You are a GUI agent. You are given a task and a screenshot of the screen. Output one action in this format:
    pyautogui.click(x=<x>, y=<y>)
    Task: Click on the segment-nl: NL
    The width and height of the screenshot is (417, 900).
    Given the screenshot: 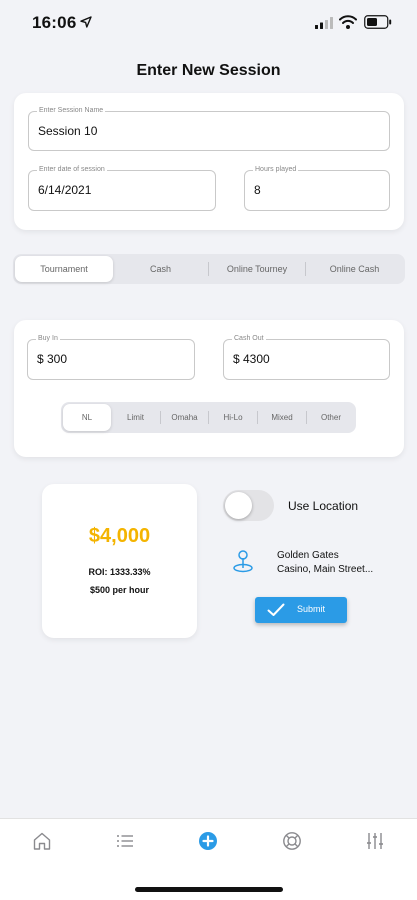 What is the action you would take?
    pyautogui.click(x=87, y=417)
    